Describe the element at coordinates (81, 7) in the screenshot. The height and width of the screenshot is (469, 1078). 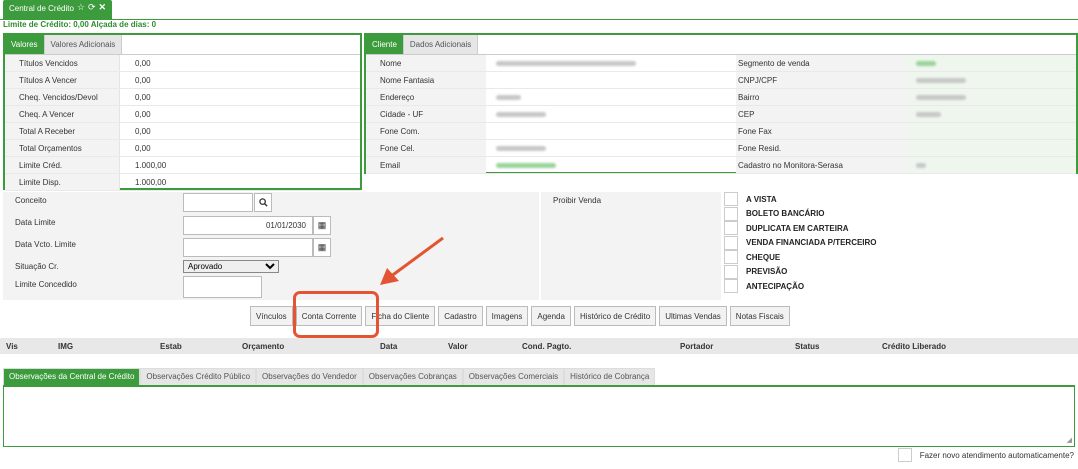
I see `star-icon: ☆` at that location.